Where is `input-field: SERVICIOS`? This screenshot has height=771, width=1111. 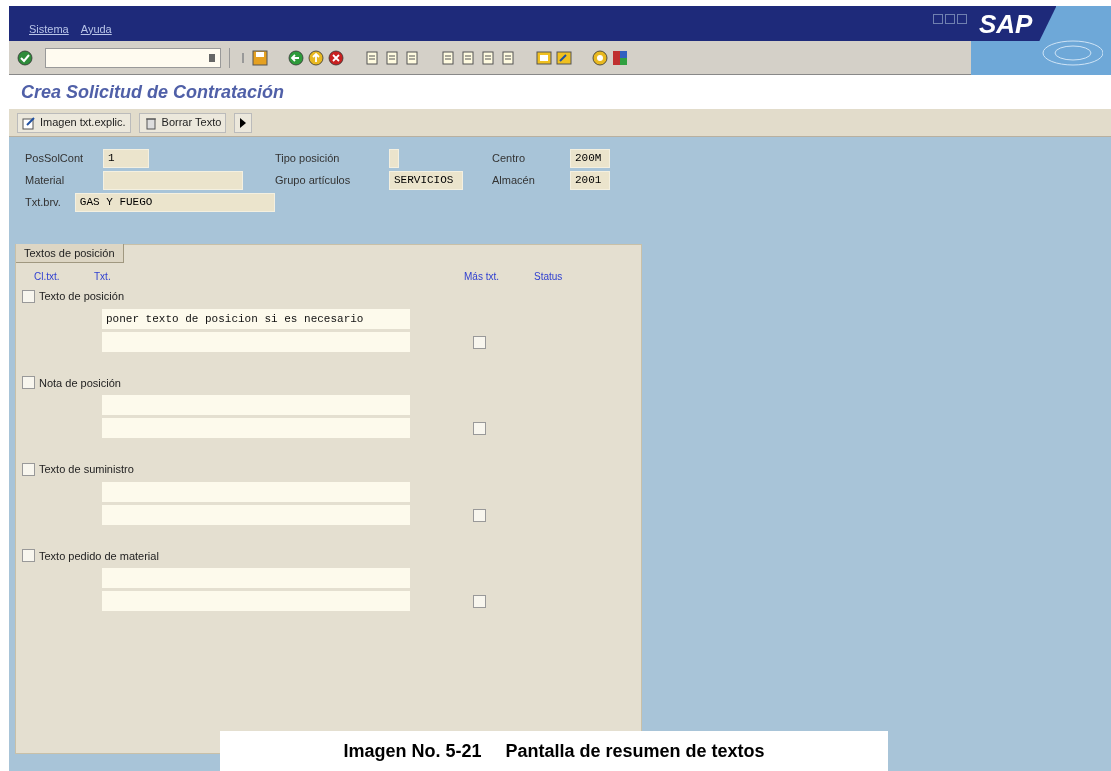
input-field: SERVICIOS is located at coordinates (426, 180).